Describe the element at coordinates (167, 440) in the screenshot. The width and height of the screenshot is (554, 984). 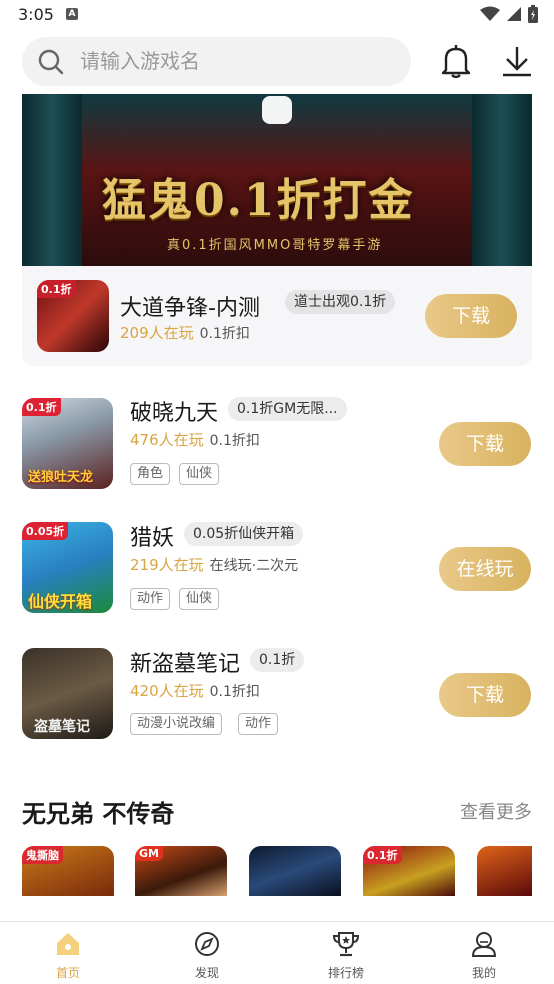
I see `player-count: 476人在玩` at that location.